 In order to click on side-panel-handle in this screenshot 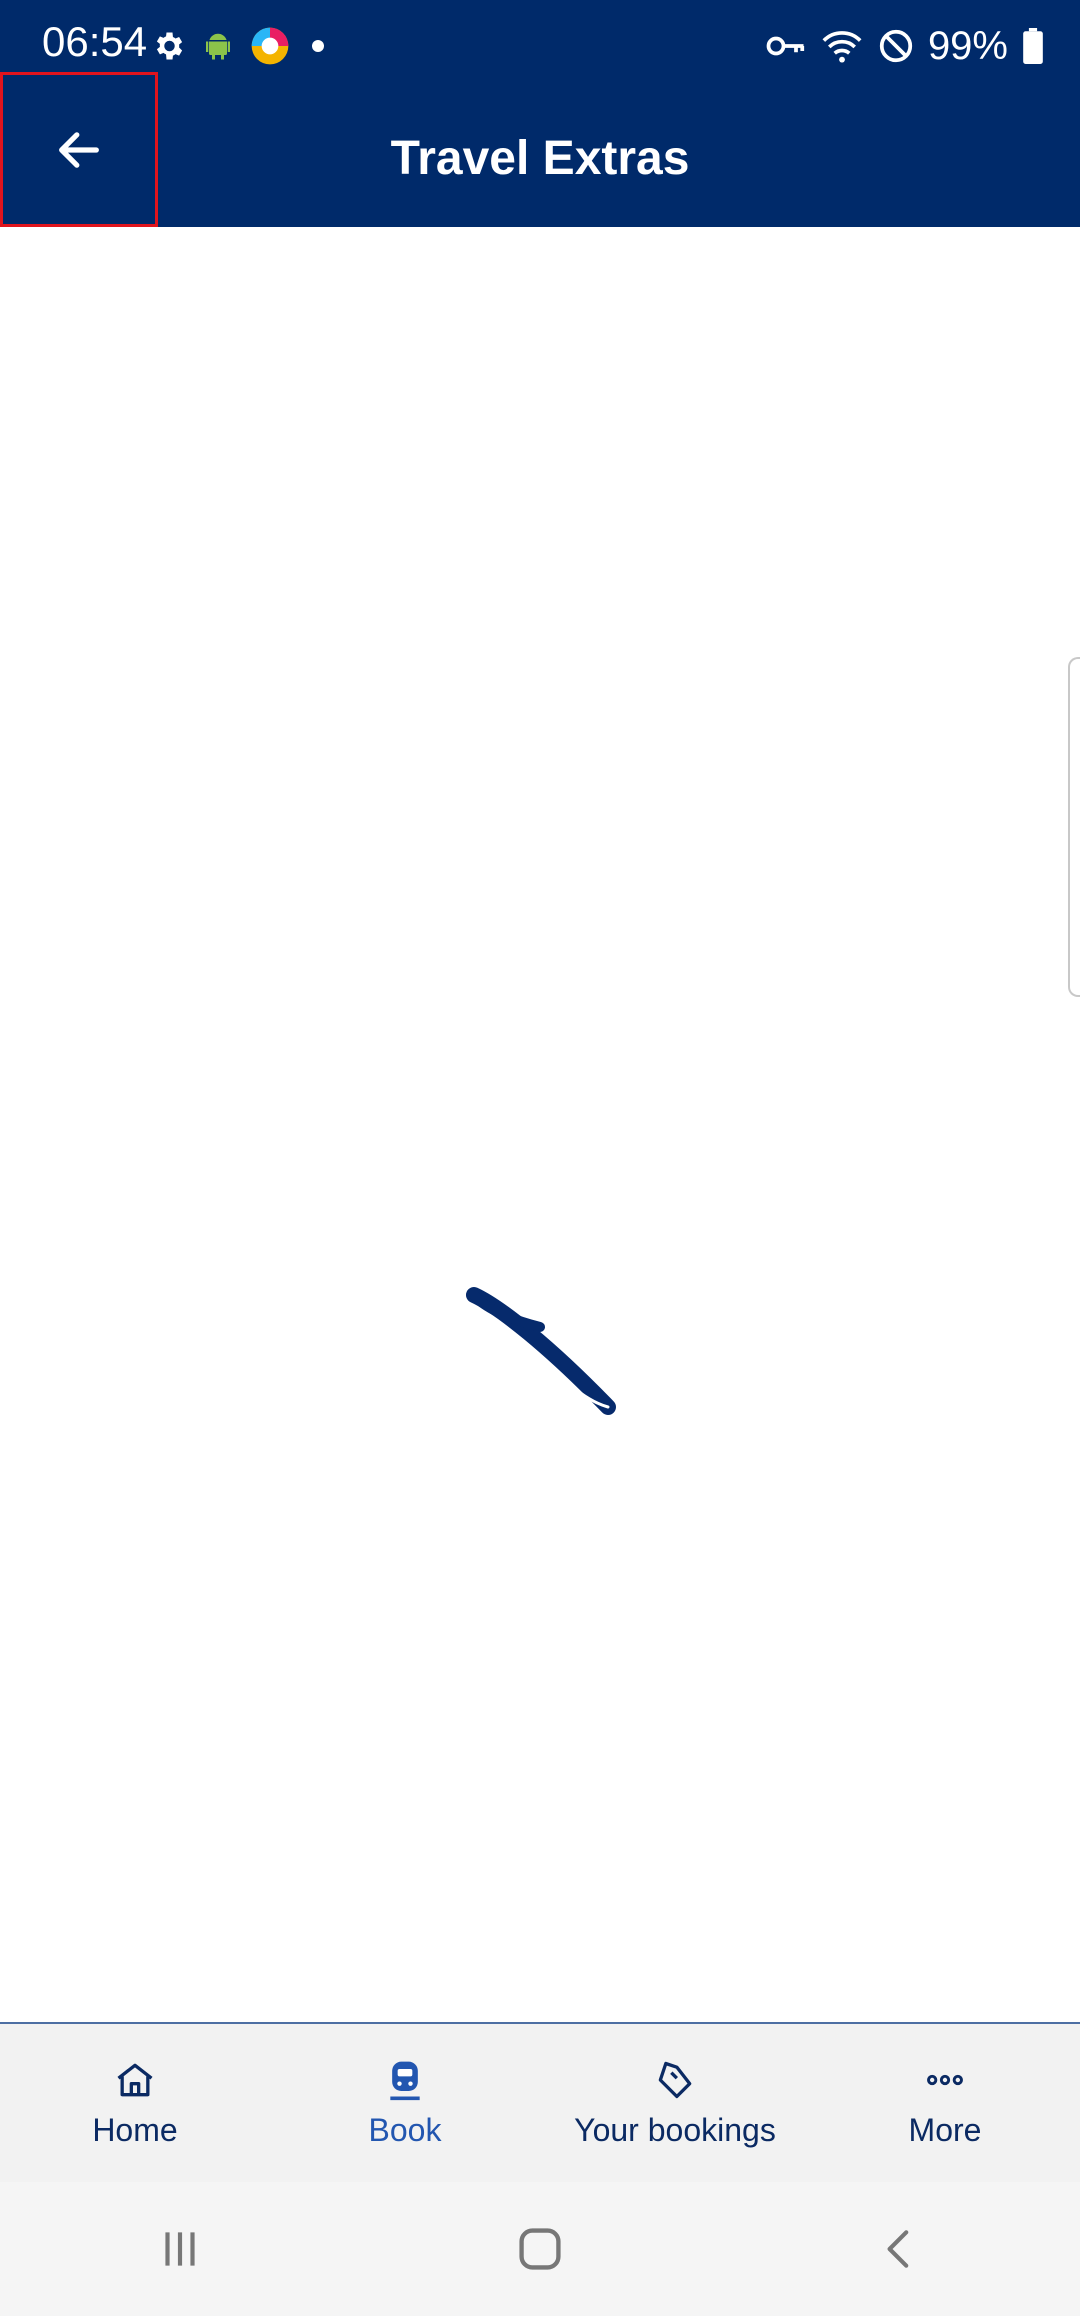, I will do `click(1074, 827)`.